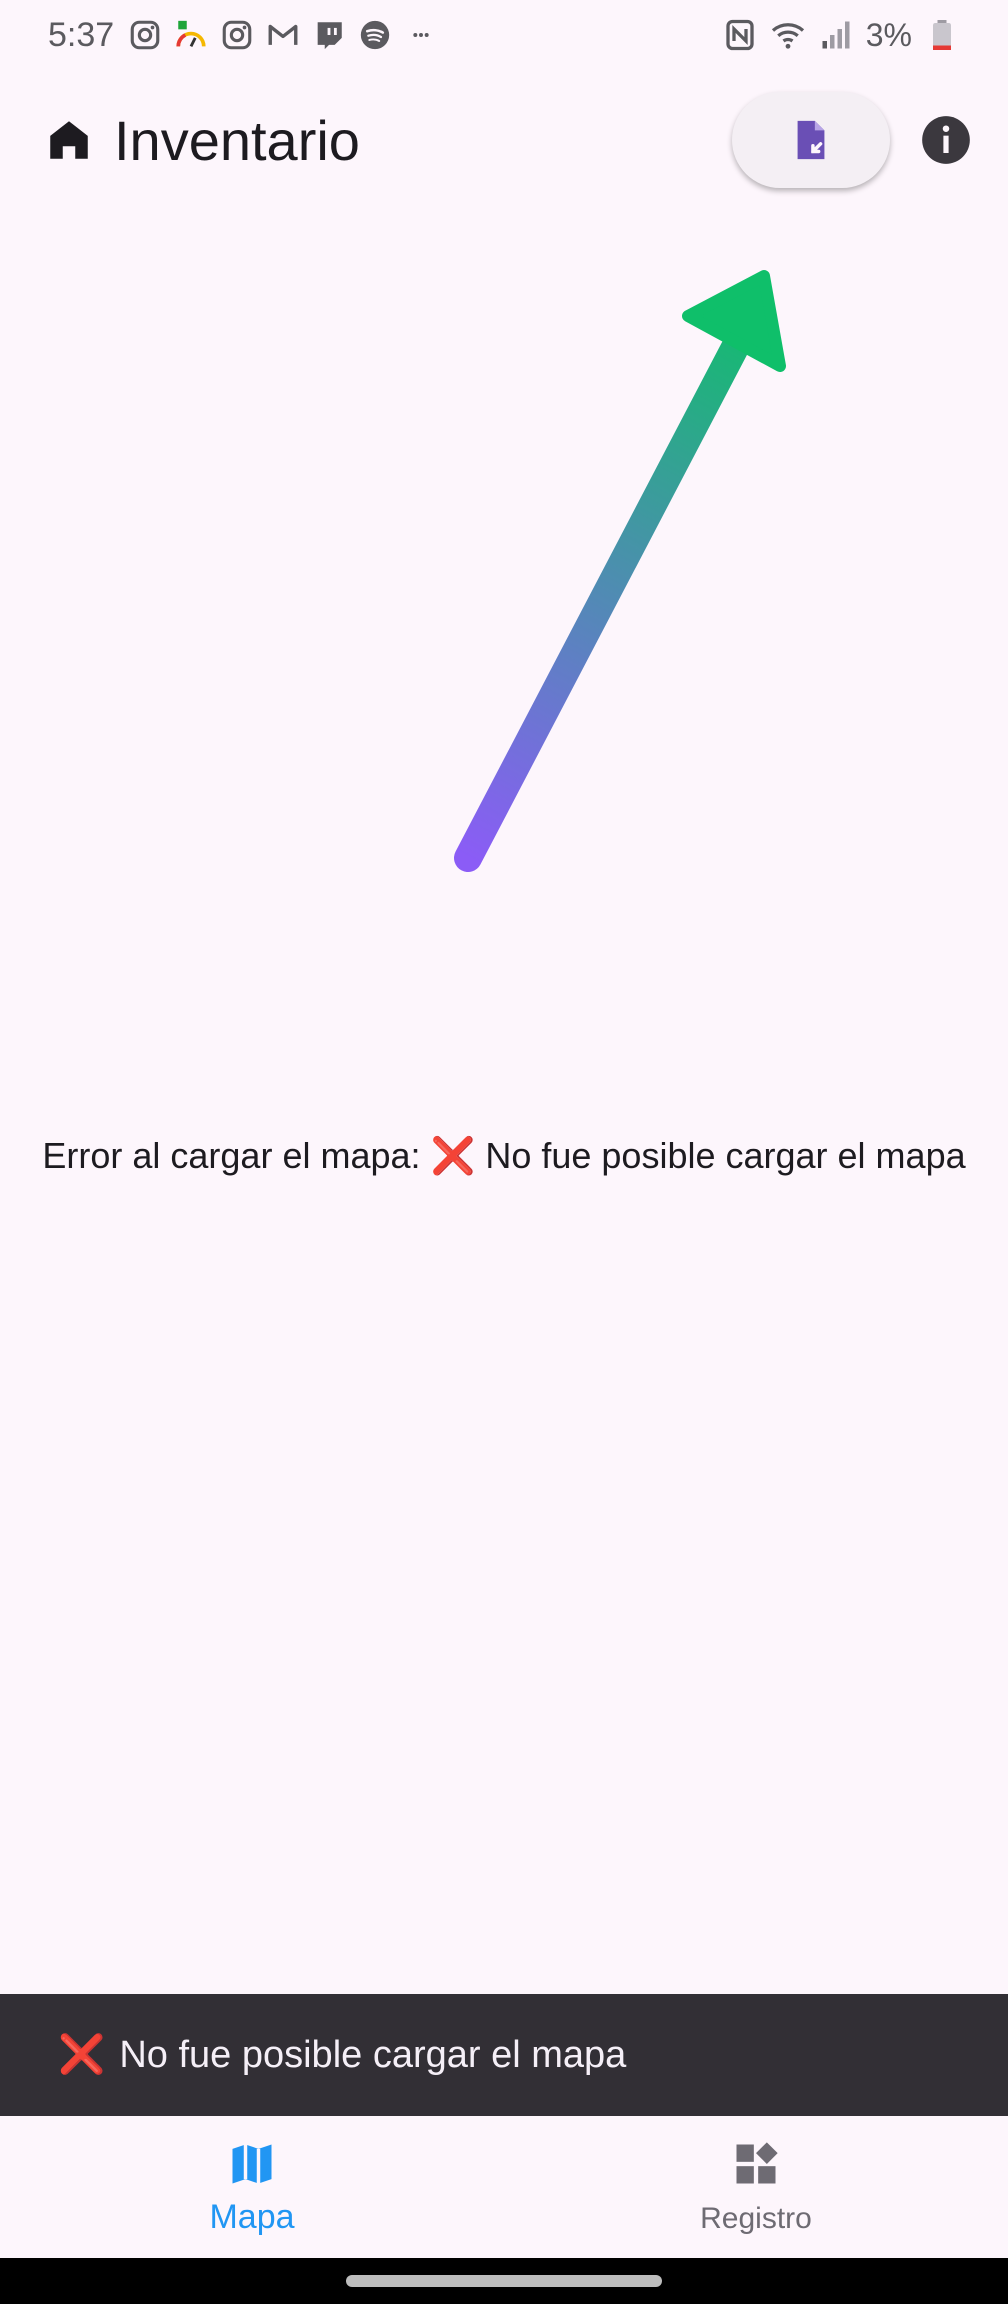 The image size is (1008, 2304). I want to click on notification-icons, so click(283, 35).